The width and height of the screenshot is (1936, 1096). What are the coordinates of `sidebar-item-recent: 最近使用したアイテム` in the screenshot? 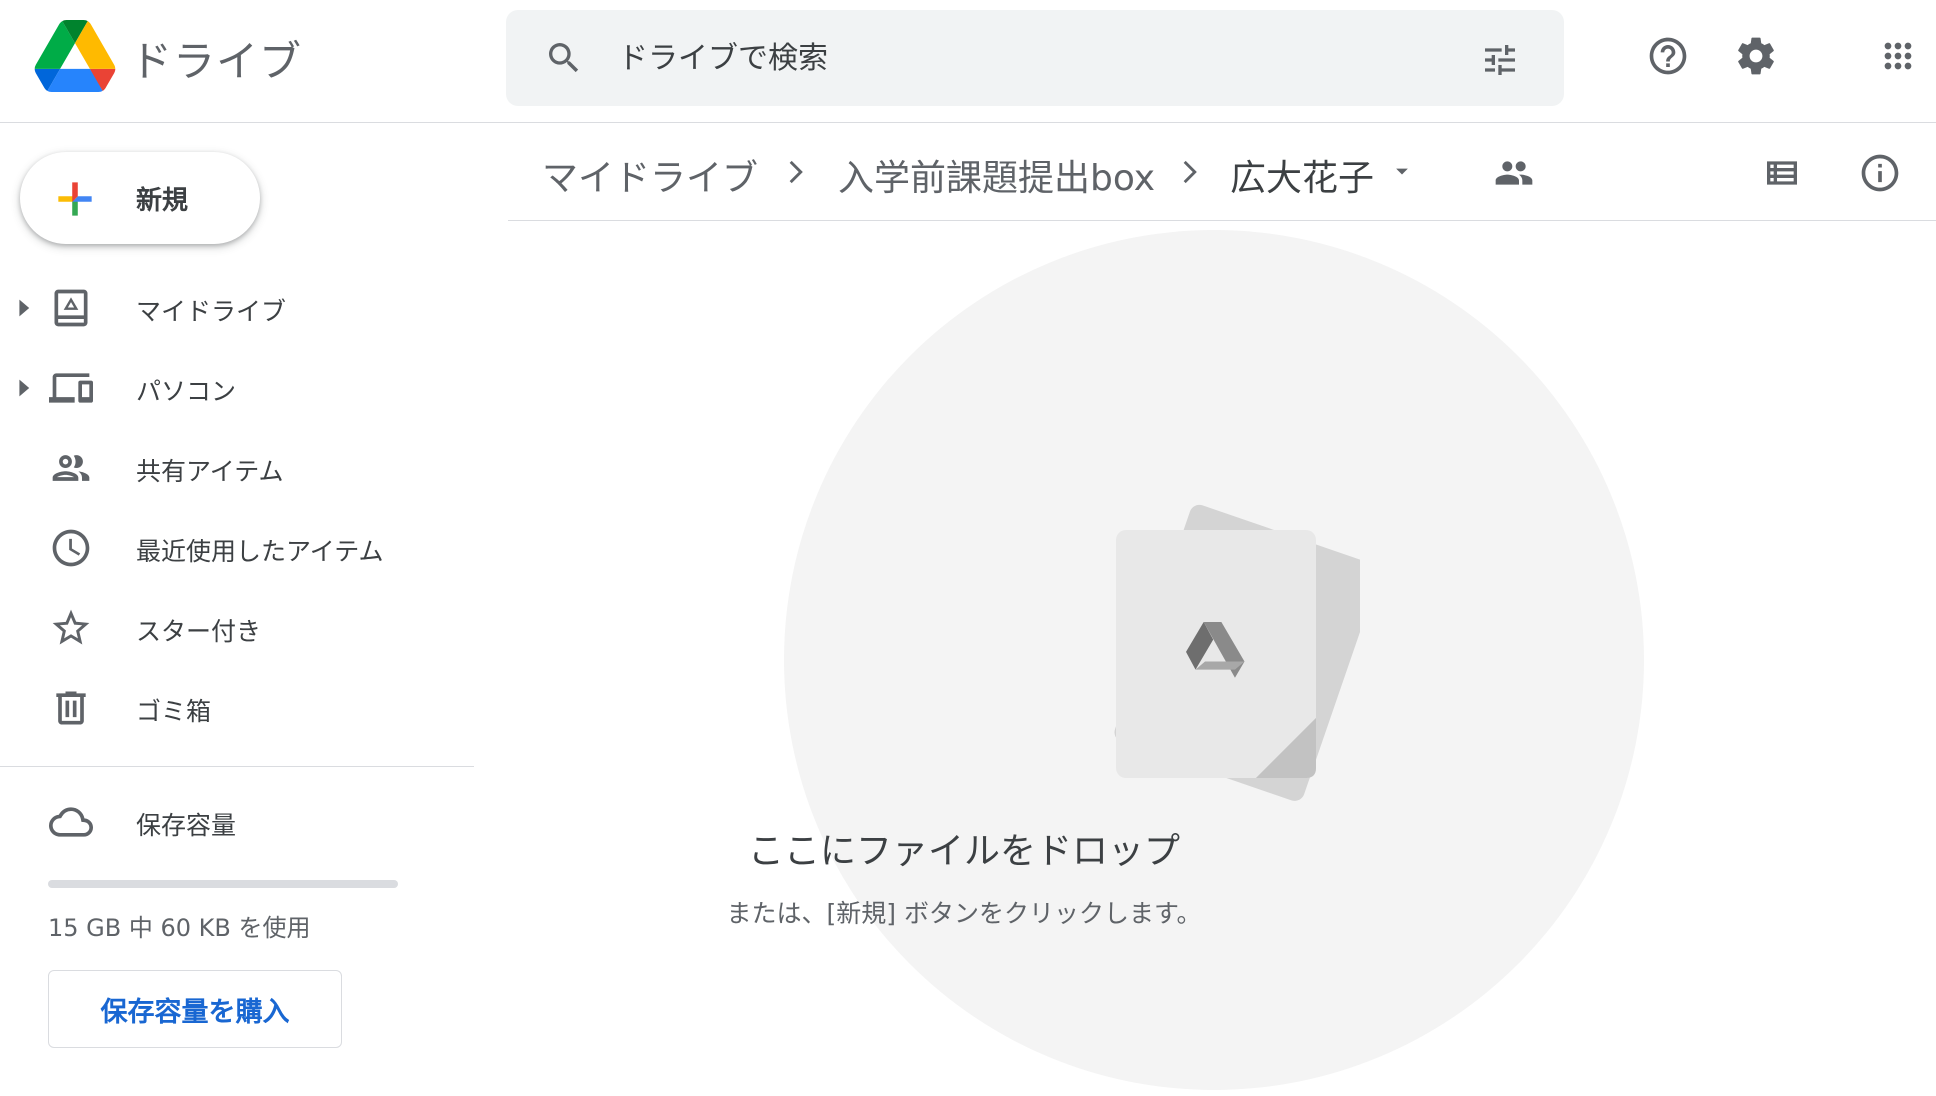 It's located at (235, 548).